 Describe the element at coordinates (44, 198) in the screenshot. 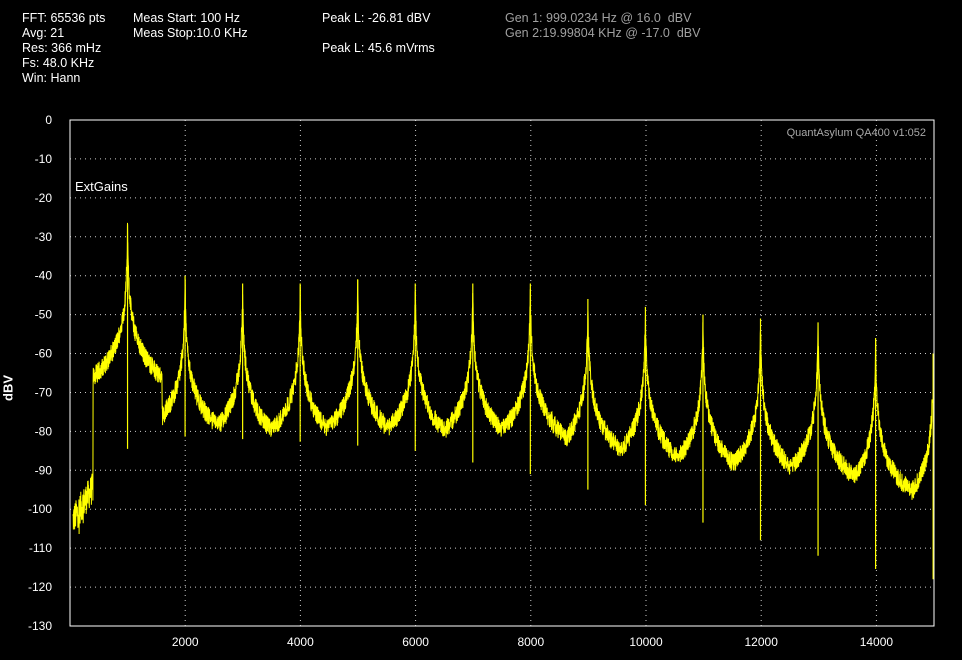

I see `y-tick-label: -20` at that location.